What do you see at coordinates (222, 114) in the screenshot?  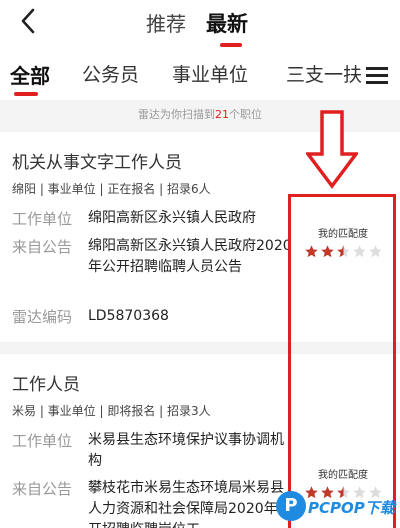 I see `radar-count: 21` at bounding box center [222, 114].